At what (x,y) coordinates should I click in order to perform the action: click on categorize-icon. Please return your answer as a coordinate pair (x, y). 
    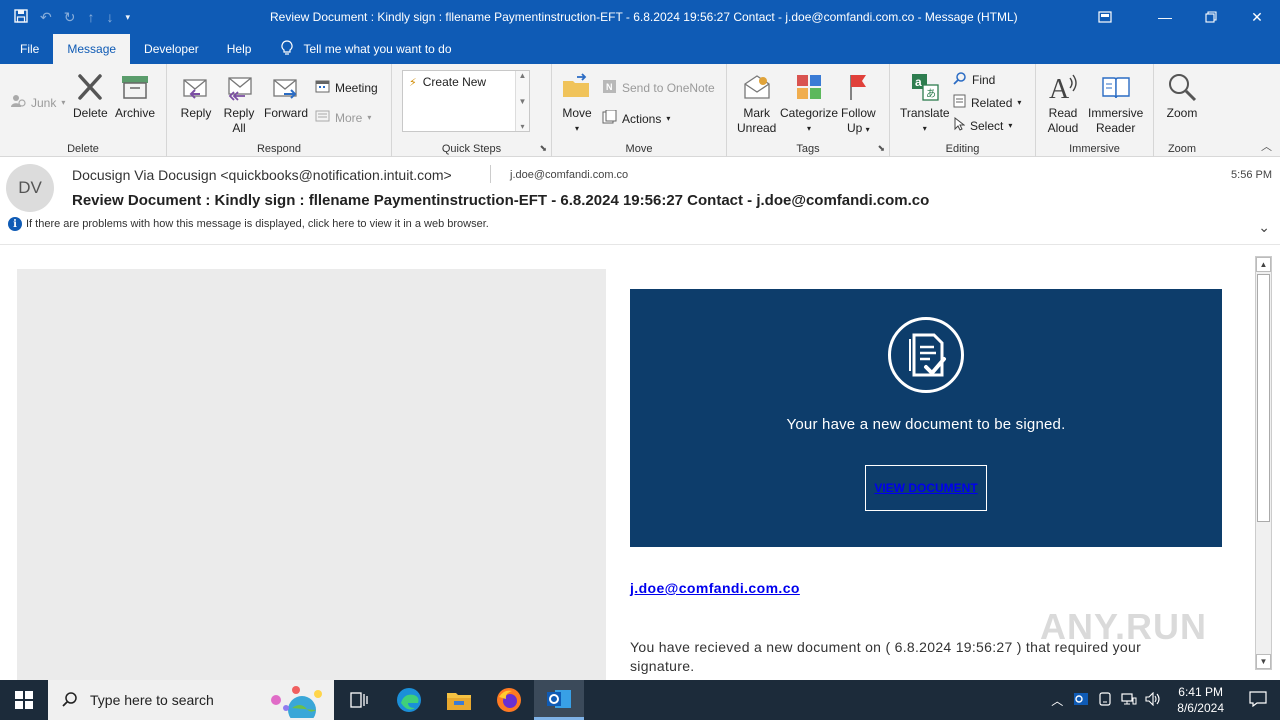
    Looking at the image, I should click on (809, 87).